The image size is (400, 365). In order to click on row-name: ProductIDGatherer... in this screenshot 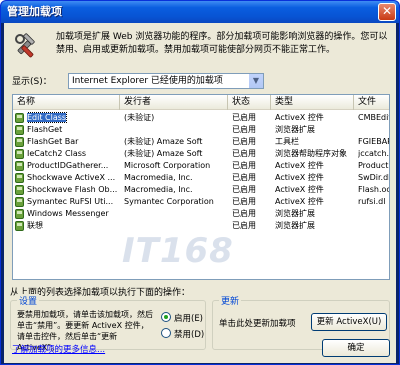, I will do `click(68, 165)`.